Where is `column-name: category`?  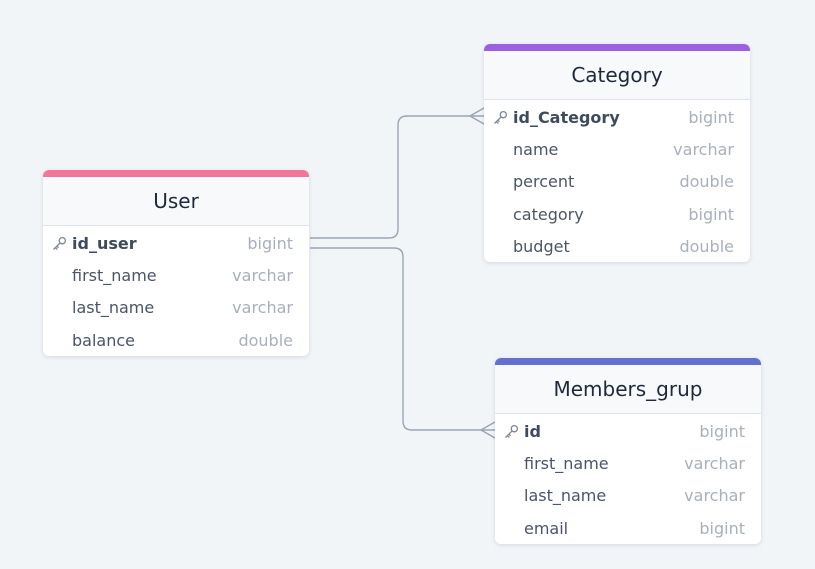
column-name: category is located at coordinates (548, 214).